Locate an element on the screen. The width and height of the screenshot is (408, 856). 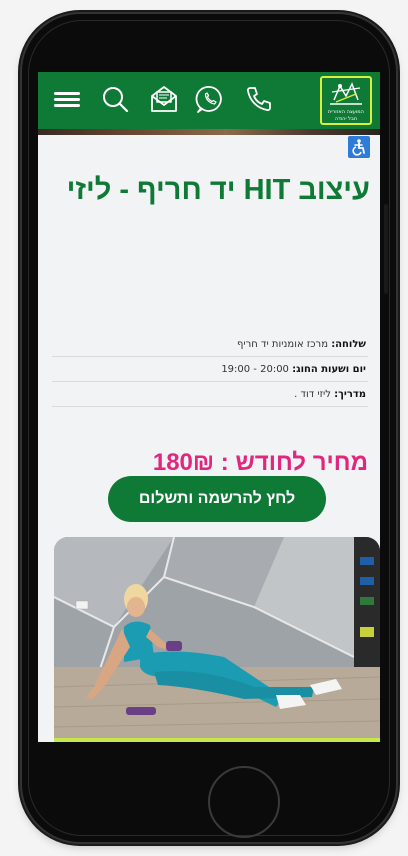
logo-emblem-icon is located at coordinates (346, 93).